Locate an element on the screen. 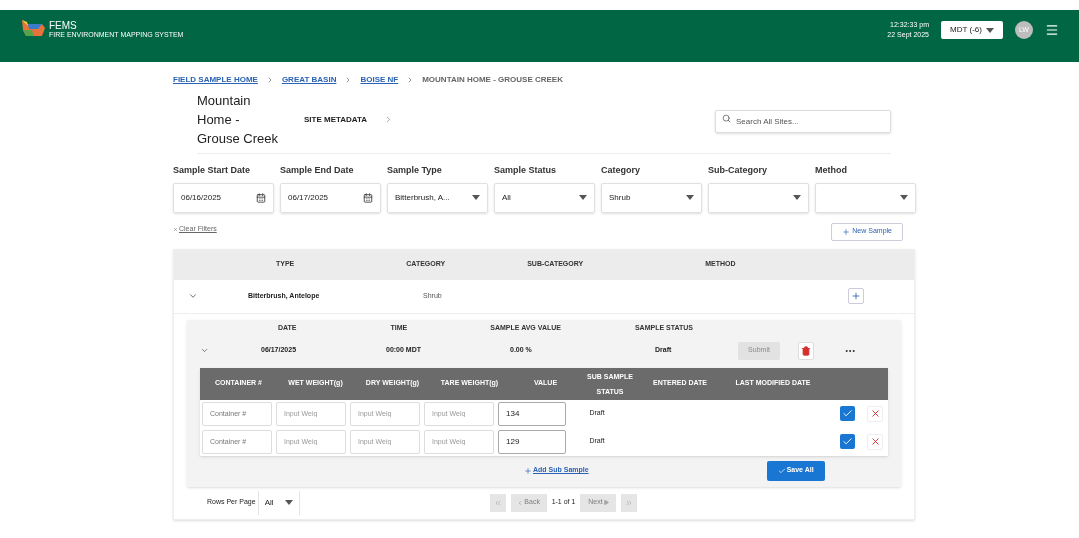 The image size is (1079, 538). last-page-button is located at coordinates (629, 502).